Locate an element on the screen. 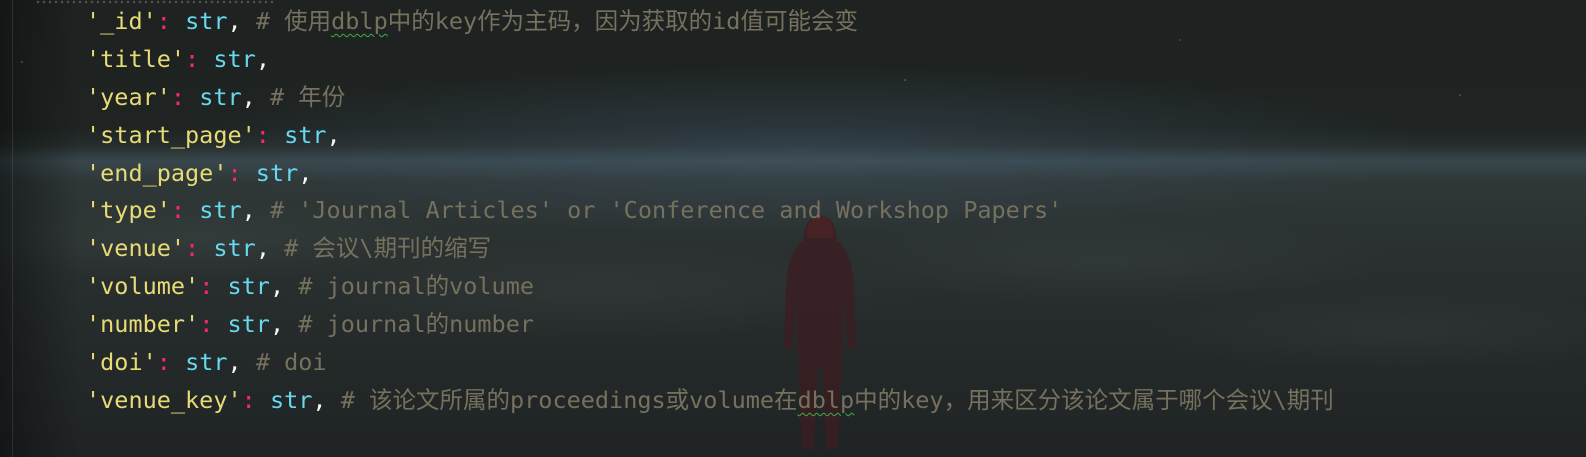 This screenshot has height=457, width=1586. code-comment-continued: 中的key，用来区分该论文属于哪个会议\期刊 is located at coordinates (1094, 399).